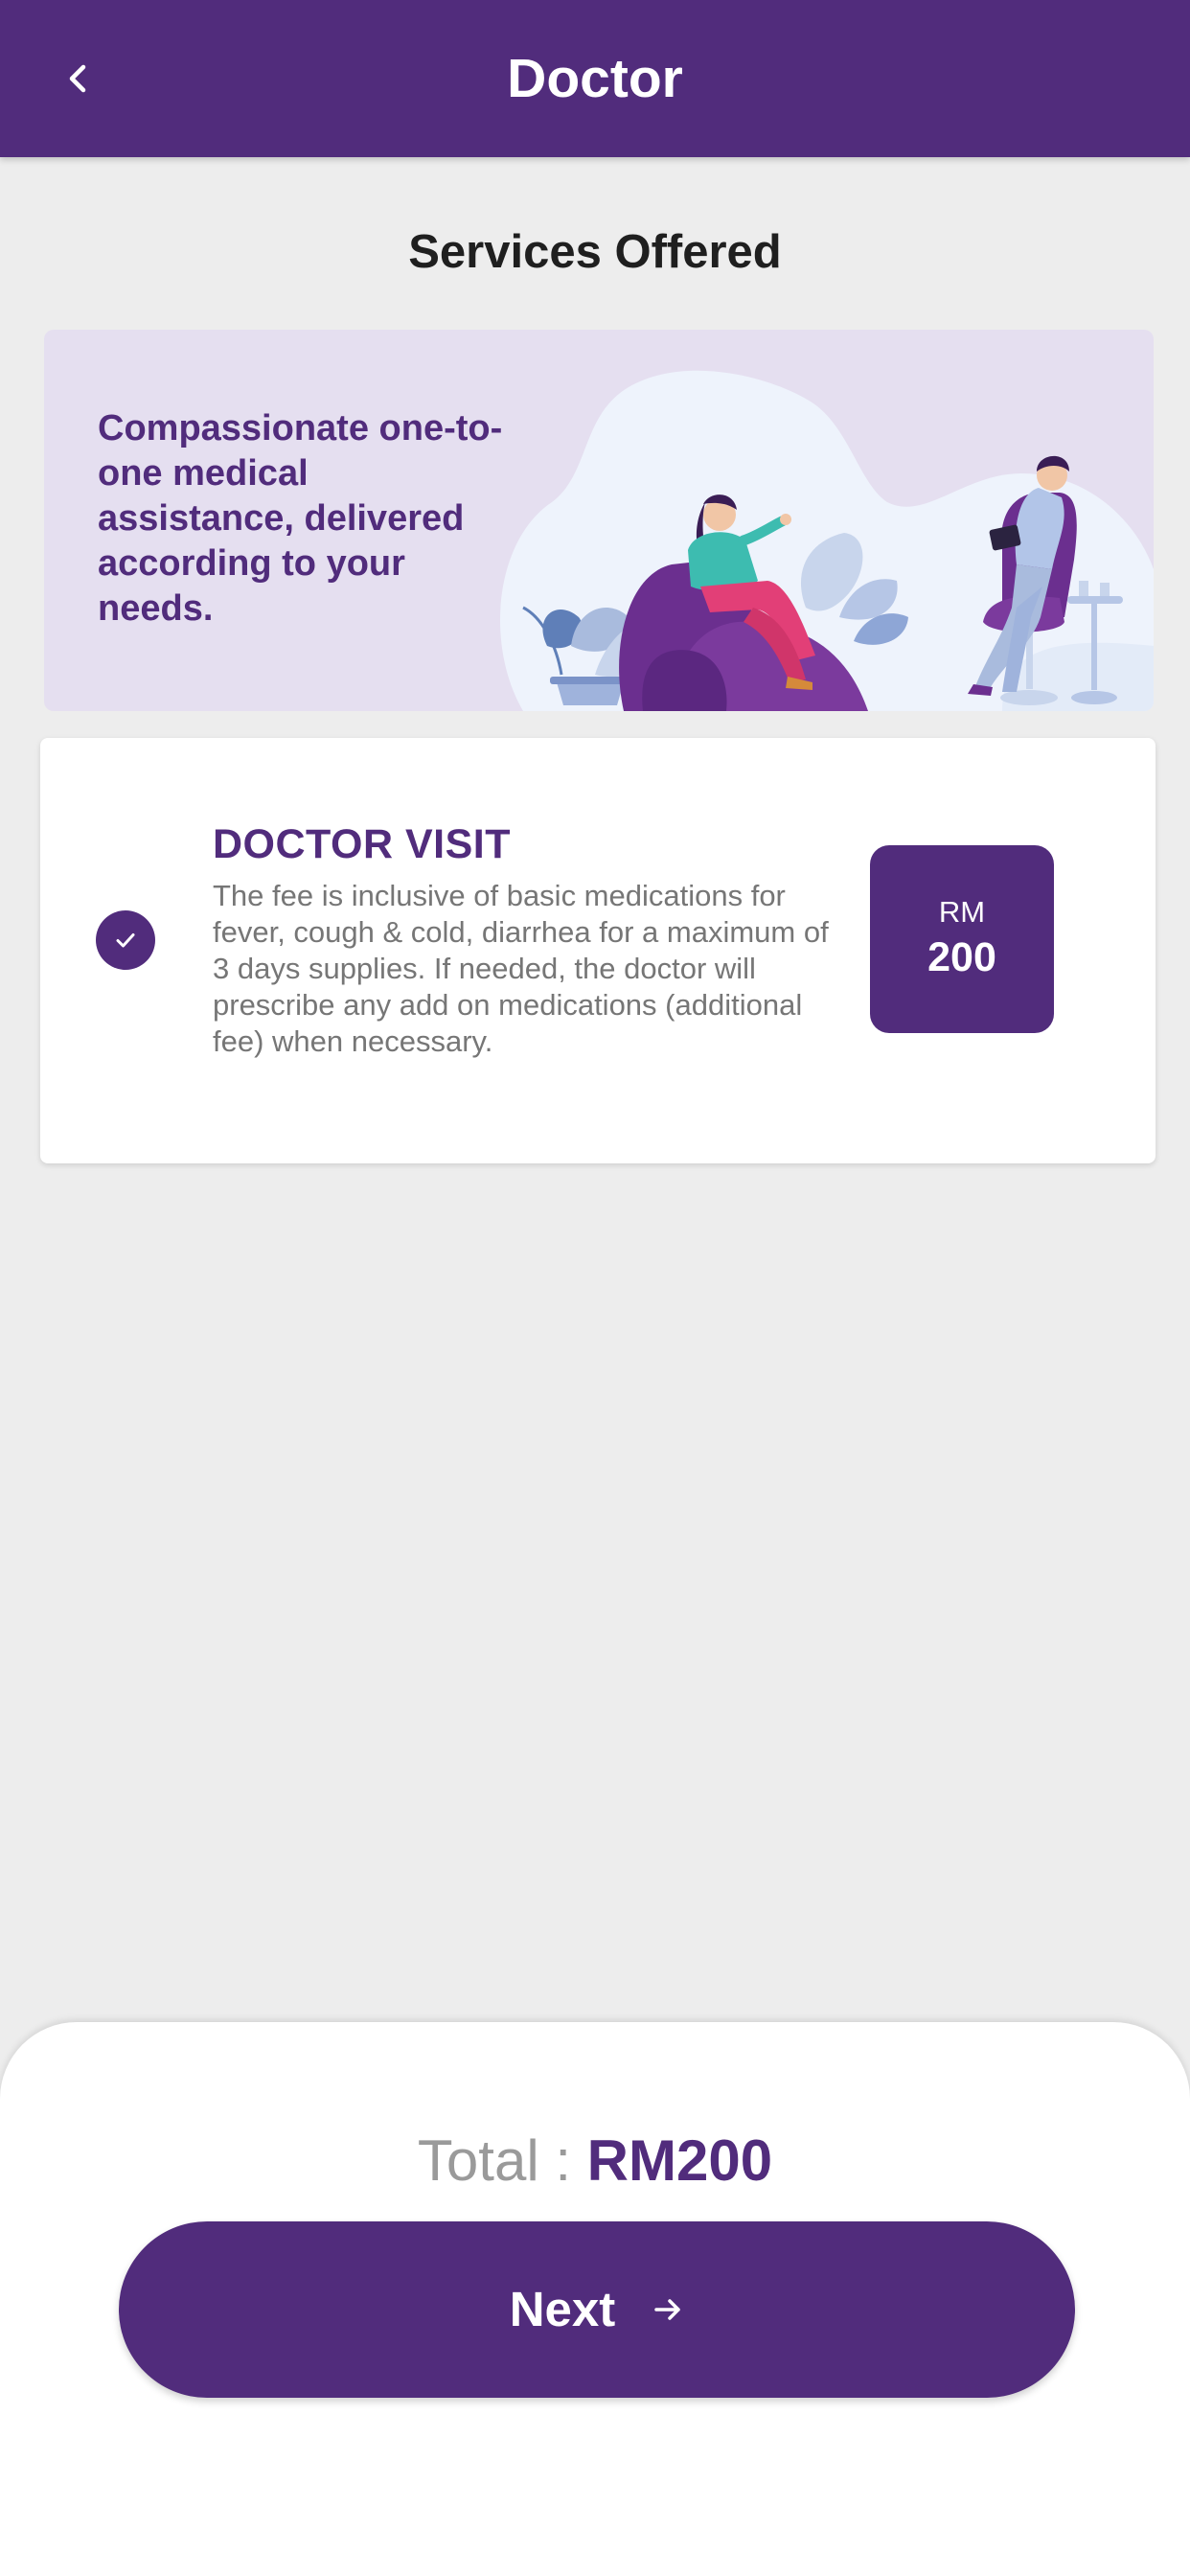  I want to click on section-title: Services Offered, so click(595, 252).